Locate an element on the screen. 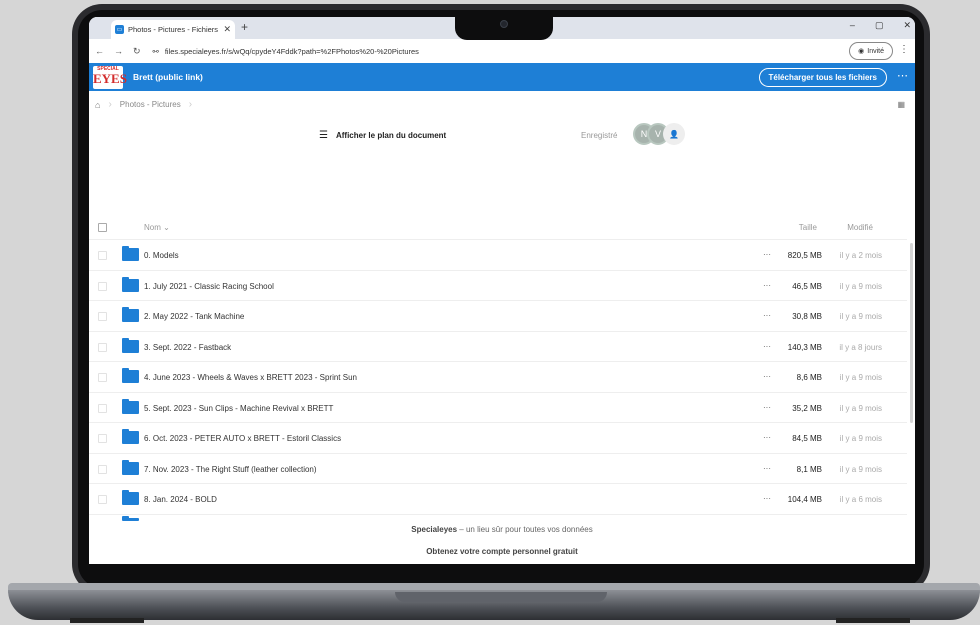  back-icon: ← is located at coordinates (99, 51).